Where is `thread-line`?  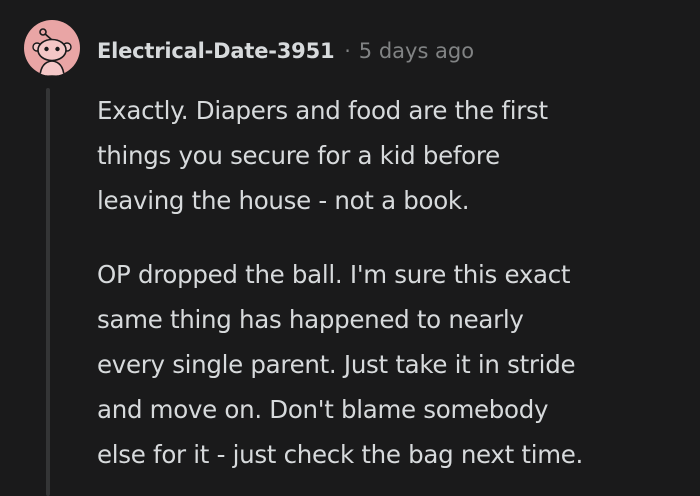 thread-line is located at coordinates (48, 292).